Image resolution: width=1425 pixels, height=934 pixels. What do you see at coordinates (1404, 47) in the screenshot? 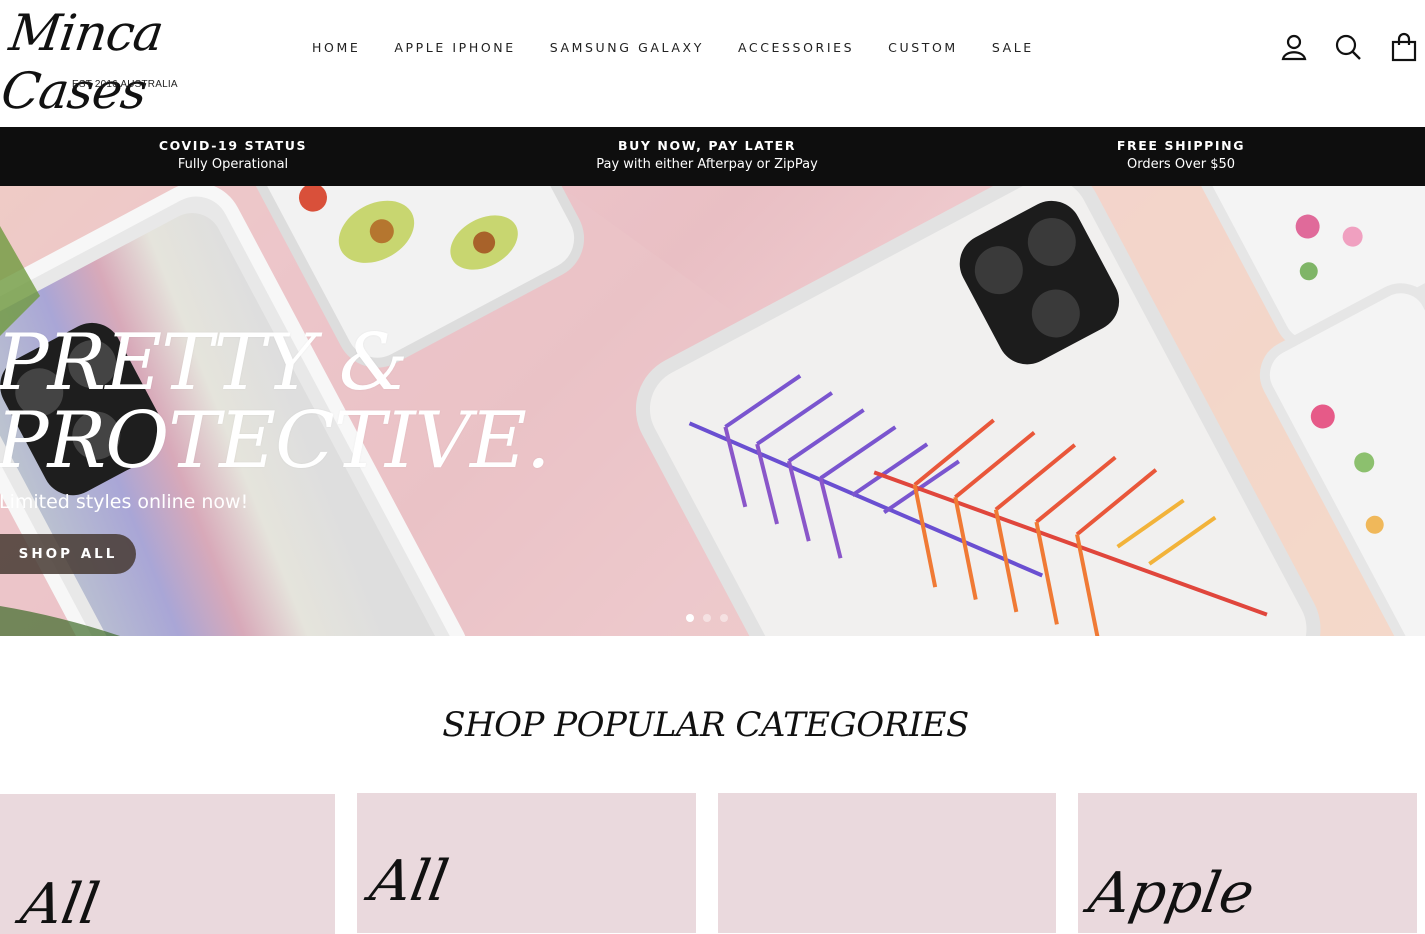
I see `cart-icon` at bounding box center [1404, 47].